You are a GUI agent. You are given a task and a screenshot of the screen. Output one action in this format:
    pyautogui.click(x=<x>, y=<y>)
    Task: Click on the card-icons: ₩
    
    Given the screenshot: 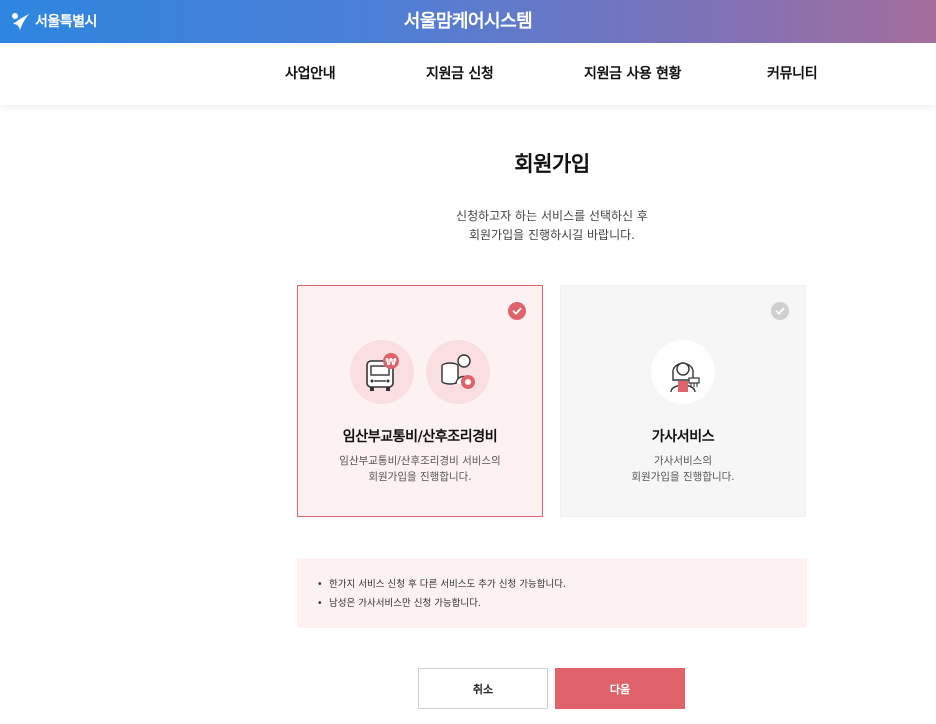 What is the action you would take?
    pyautogui.click(x=420, y=372)
    